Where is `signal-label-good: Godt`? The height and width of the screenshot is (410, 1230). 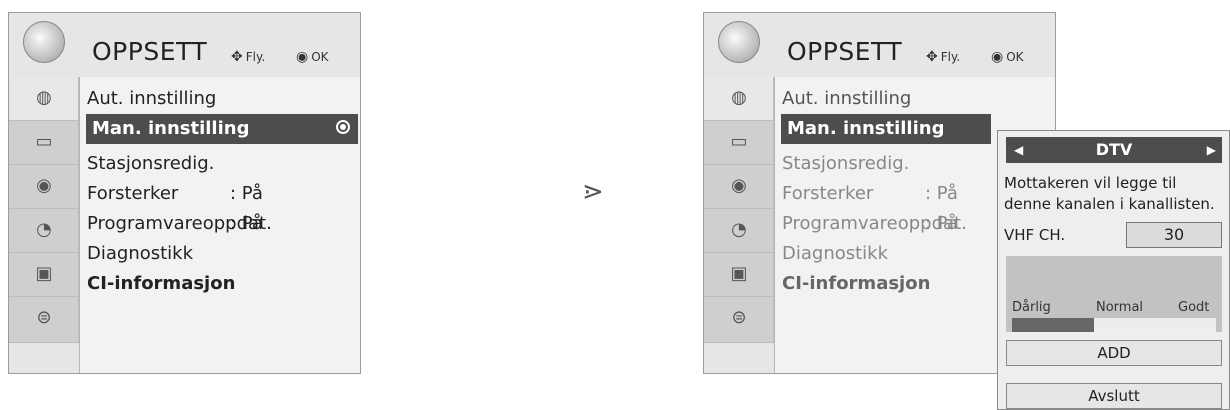 signal-label-good: Godt is located at coordinates (1194, 307).